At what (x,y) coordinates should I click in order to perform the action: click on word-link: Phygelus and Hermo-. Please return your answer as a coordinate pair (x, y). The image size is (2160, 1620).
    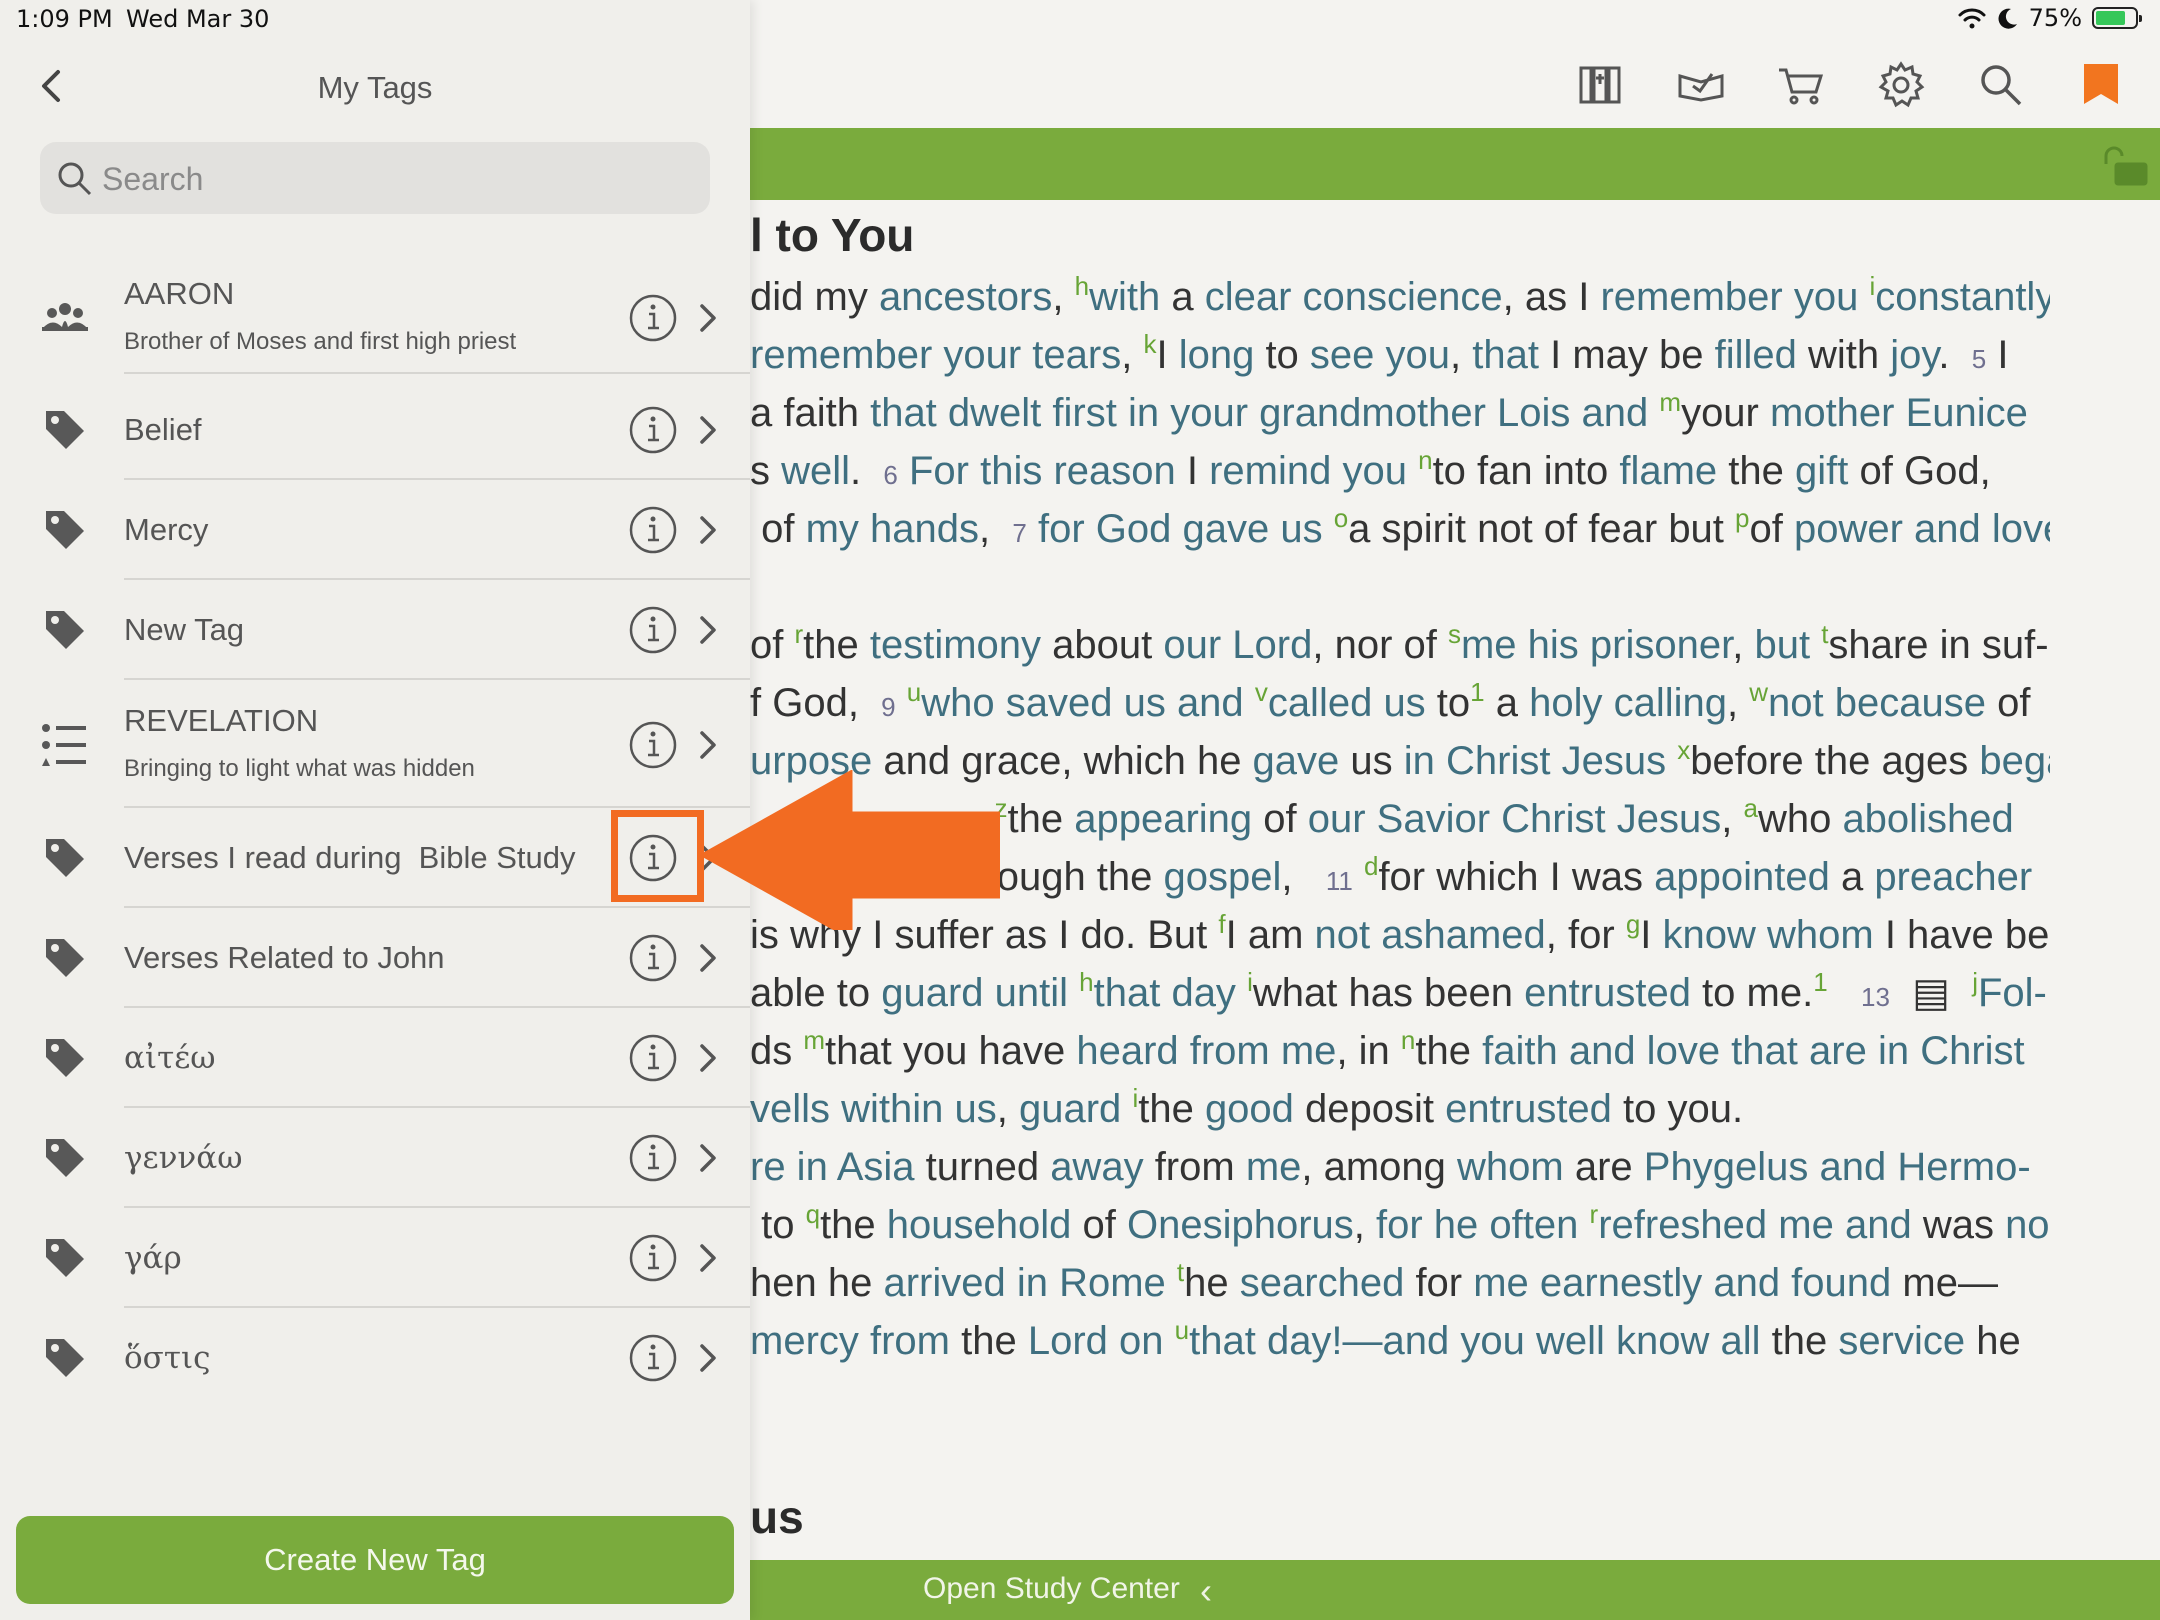
    Looking at the image, I should click on (1837, 1167).